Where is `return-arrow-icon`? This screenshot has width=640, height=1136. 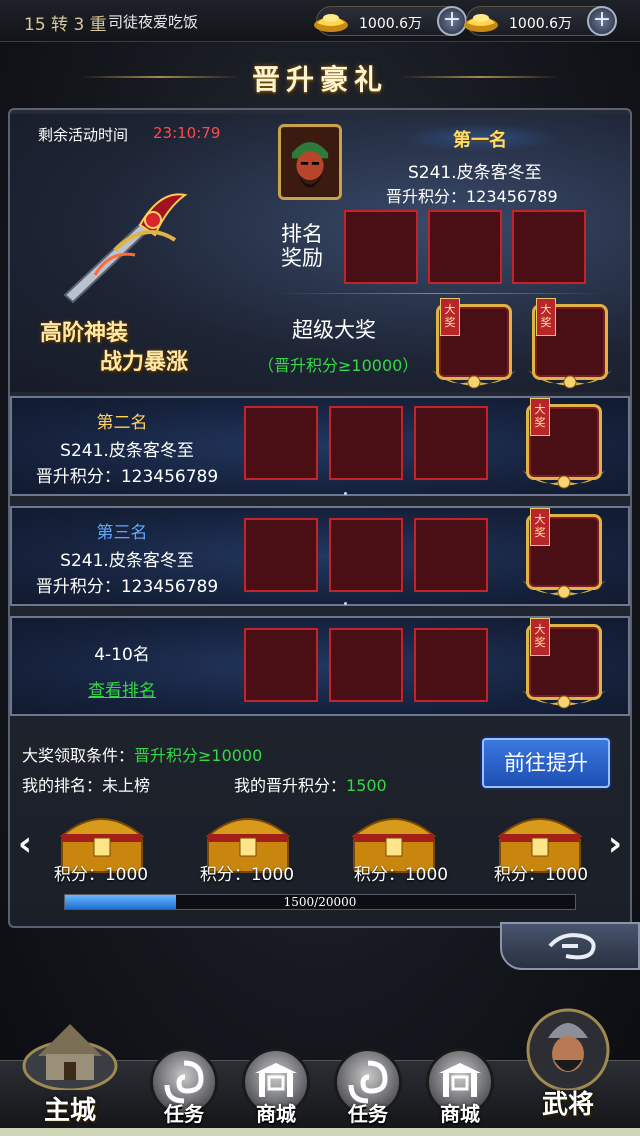
return-arrow-icon is located at coordinates (572, 946).